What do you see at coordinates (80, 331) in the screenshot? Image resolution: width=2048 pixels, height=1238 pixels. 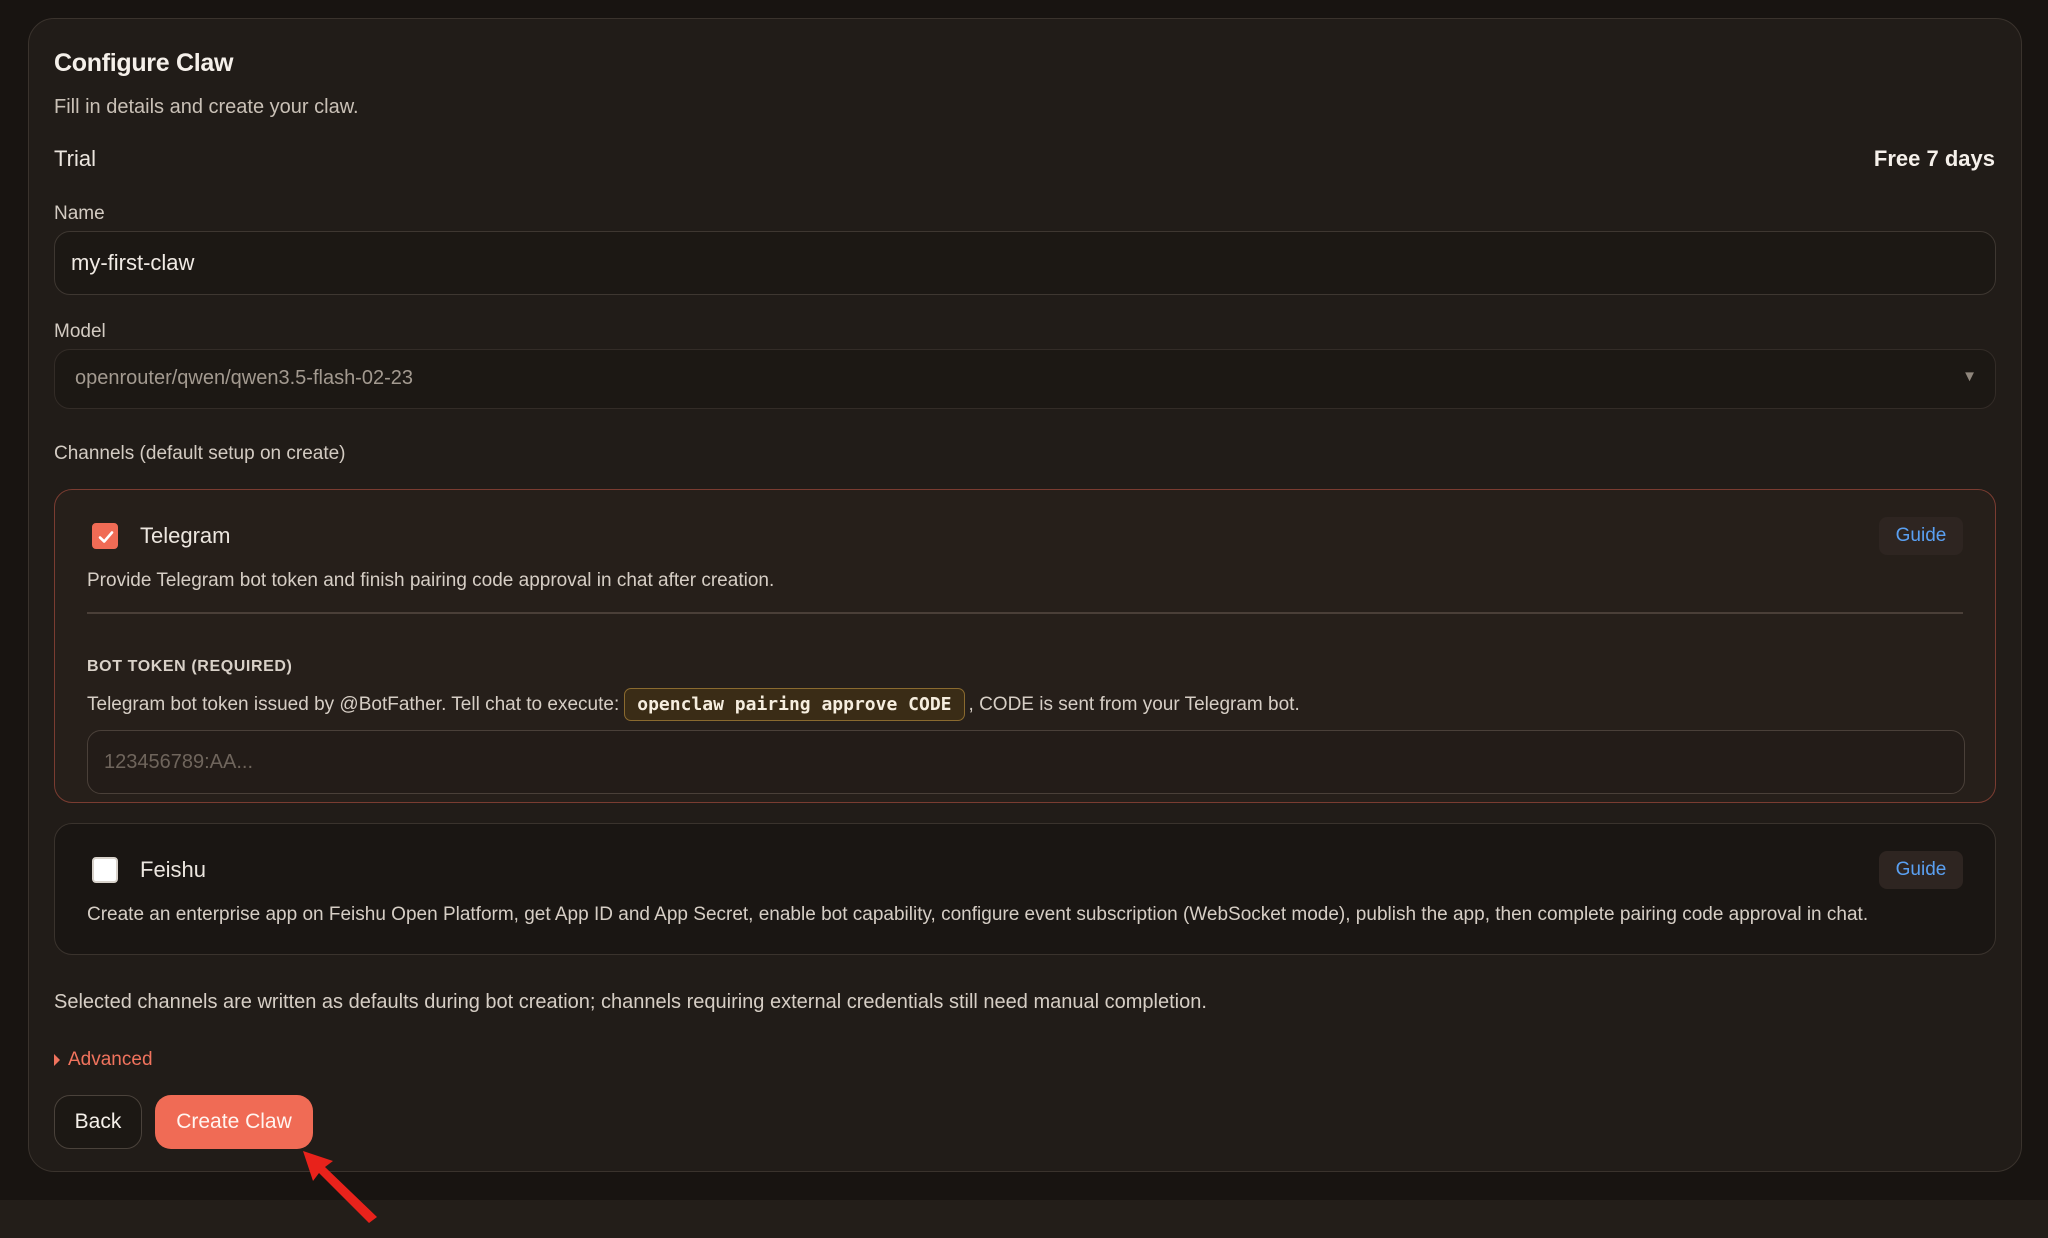 I see `model-label: Model` at bounding box center [80, 331].